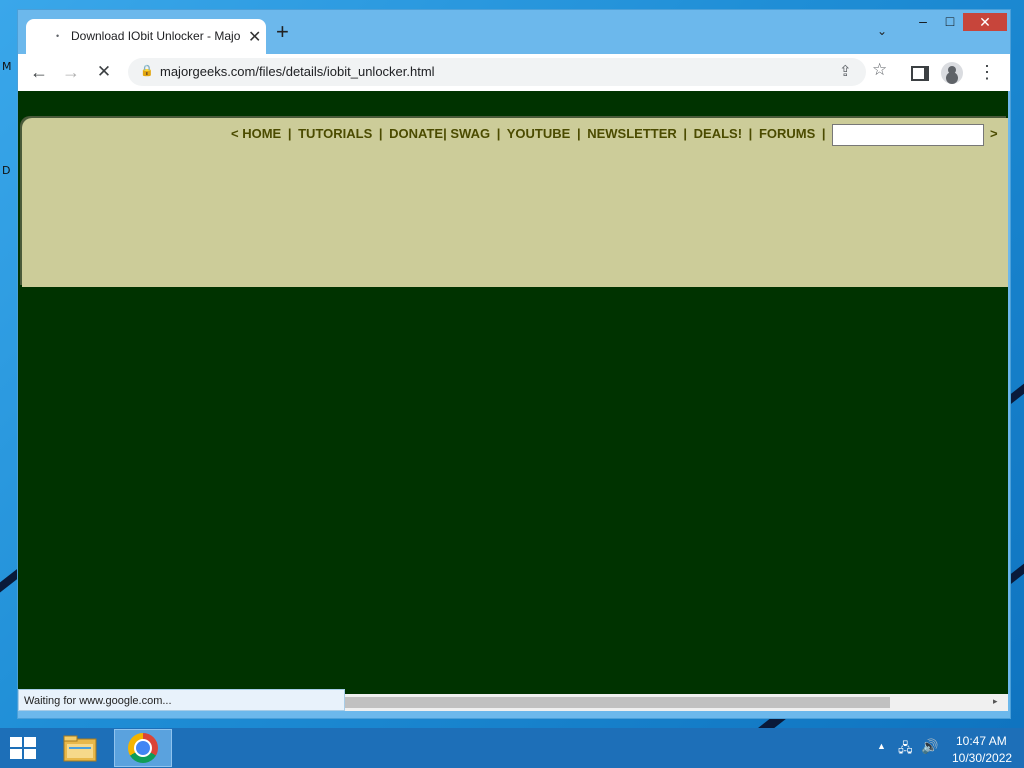 The width and height of the screenshot is (1024, 768). I want to click on desktop-icon-label: D, so click(6, 170).